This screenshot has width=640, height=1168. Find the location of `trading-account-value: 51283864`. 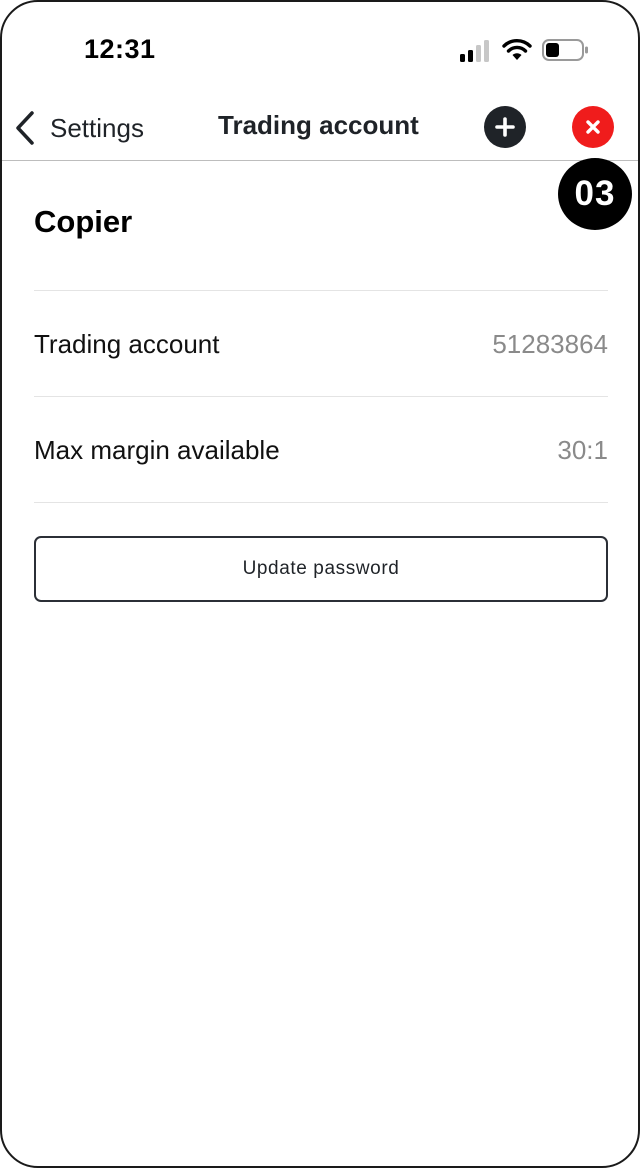

trading-account-value: 51283864 is located at coordinates (550, 344).